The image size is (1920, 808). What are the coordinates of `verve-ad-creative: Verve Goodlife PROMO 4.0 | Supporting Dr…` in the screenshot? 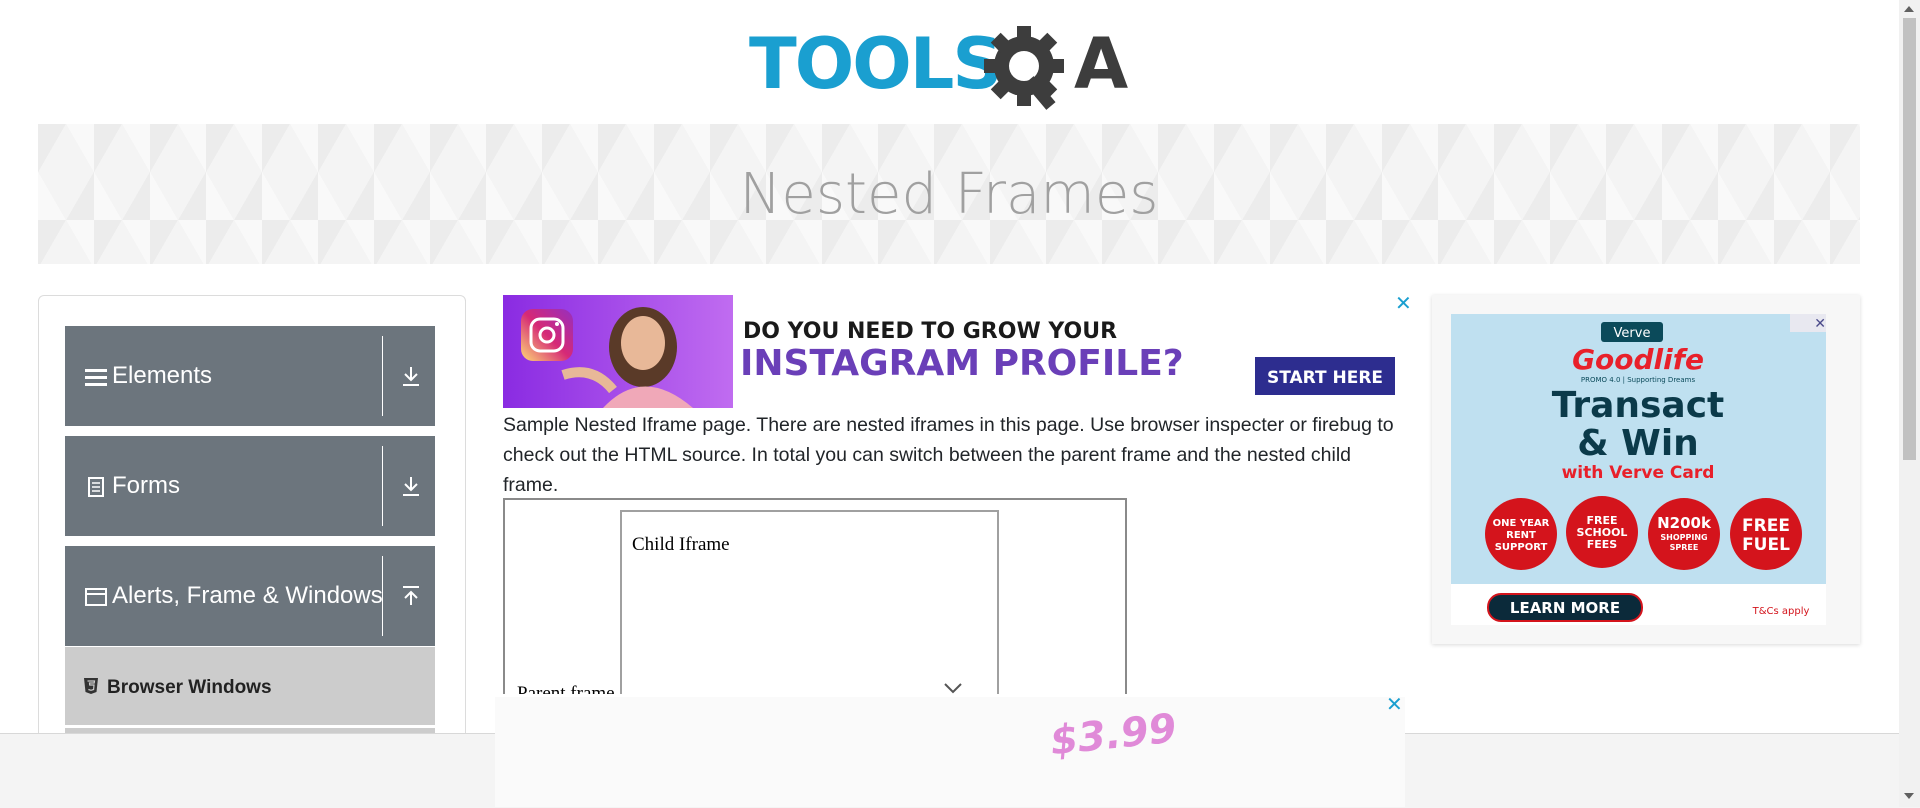 It's located at (1638, 469).